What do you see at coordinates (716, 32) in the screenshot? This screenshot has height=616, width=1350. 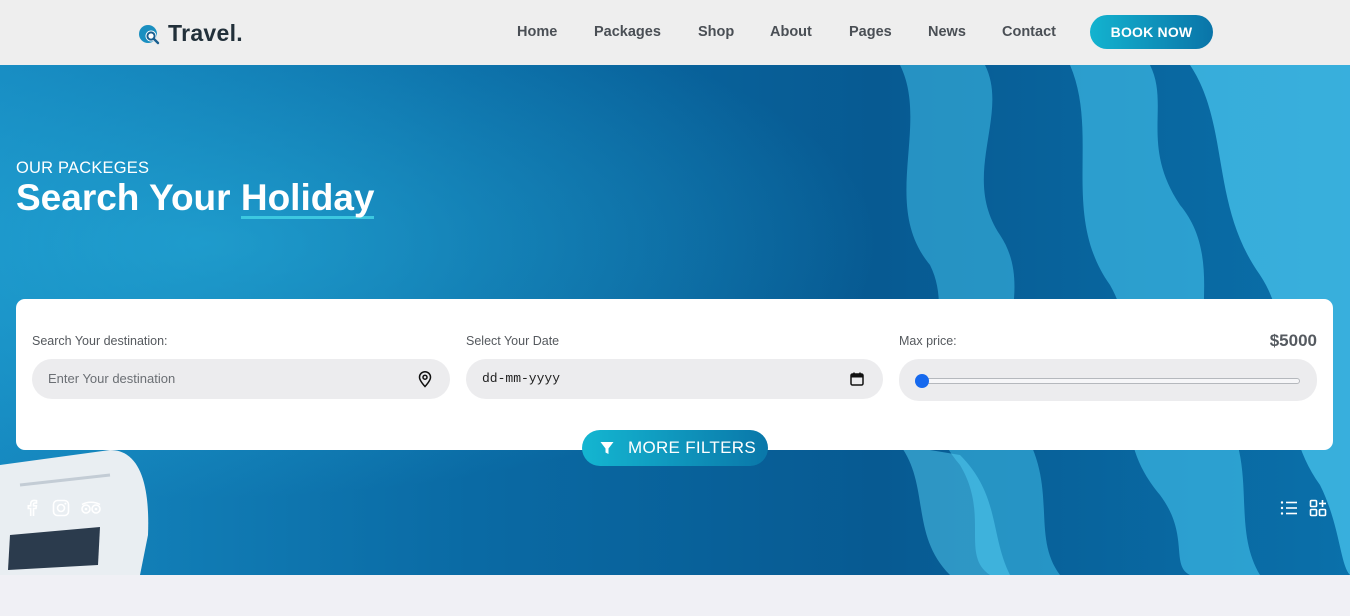 I see `nav-shop: Shop` at bounding box center [716, 32].